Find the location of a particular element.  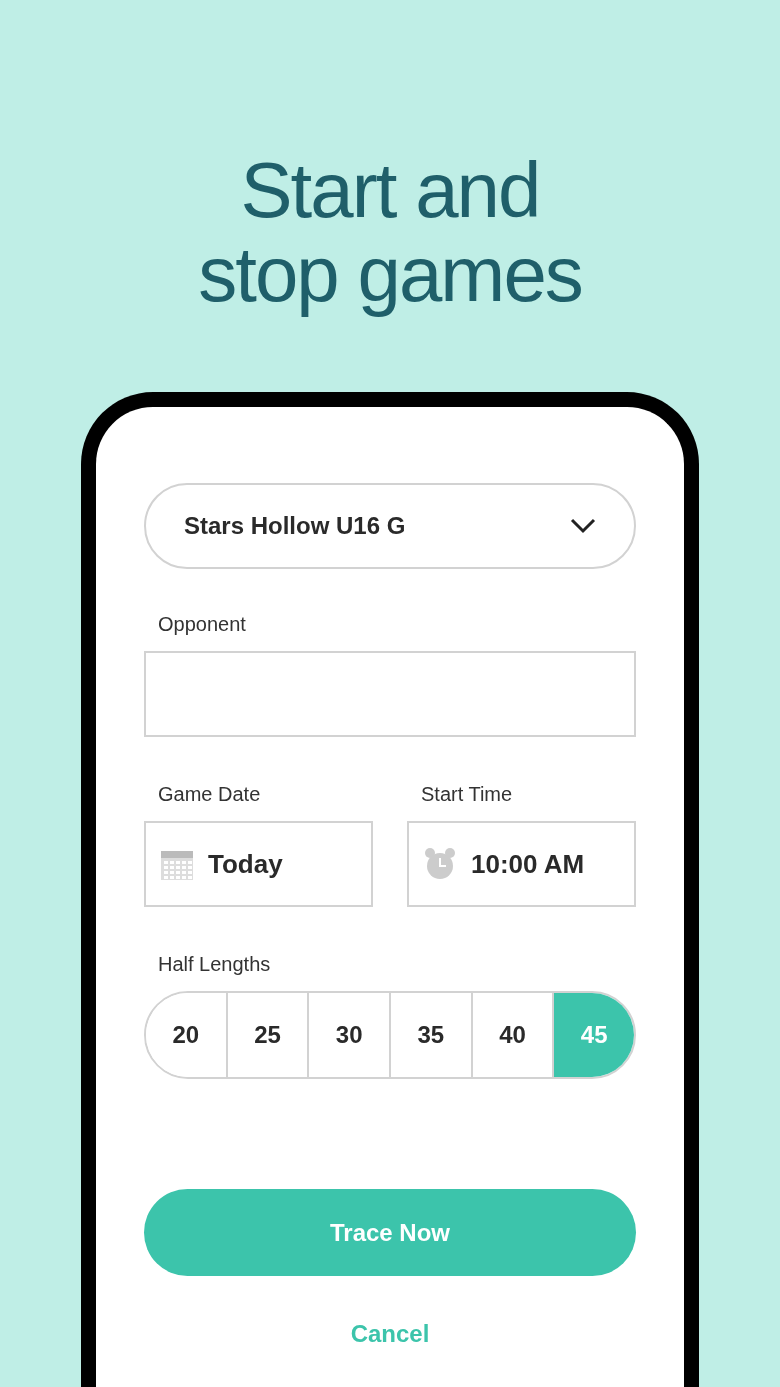

alarm-clock-icon is located at coordinates (440, 864).